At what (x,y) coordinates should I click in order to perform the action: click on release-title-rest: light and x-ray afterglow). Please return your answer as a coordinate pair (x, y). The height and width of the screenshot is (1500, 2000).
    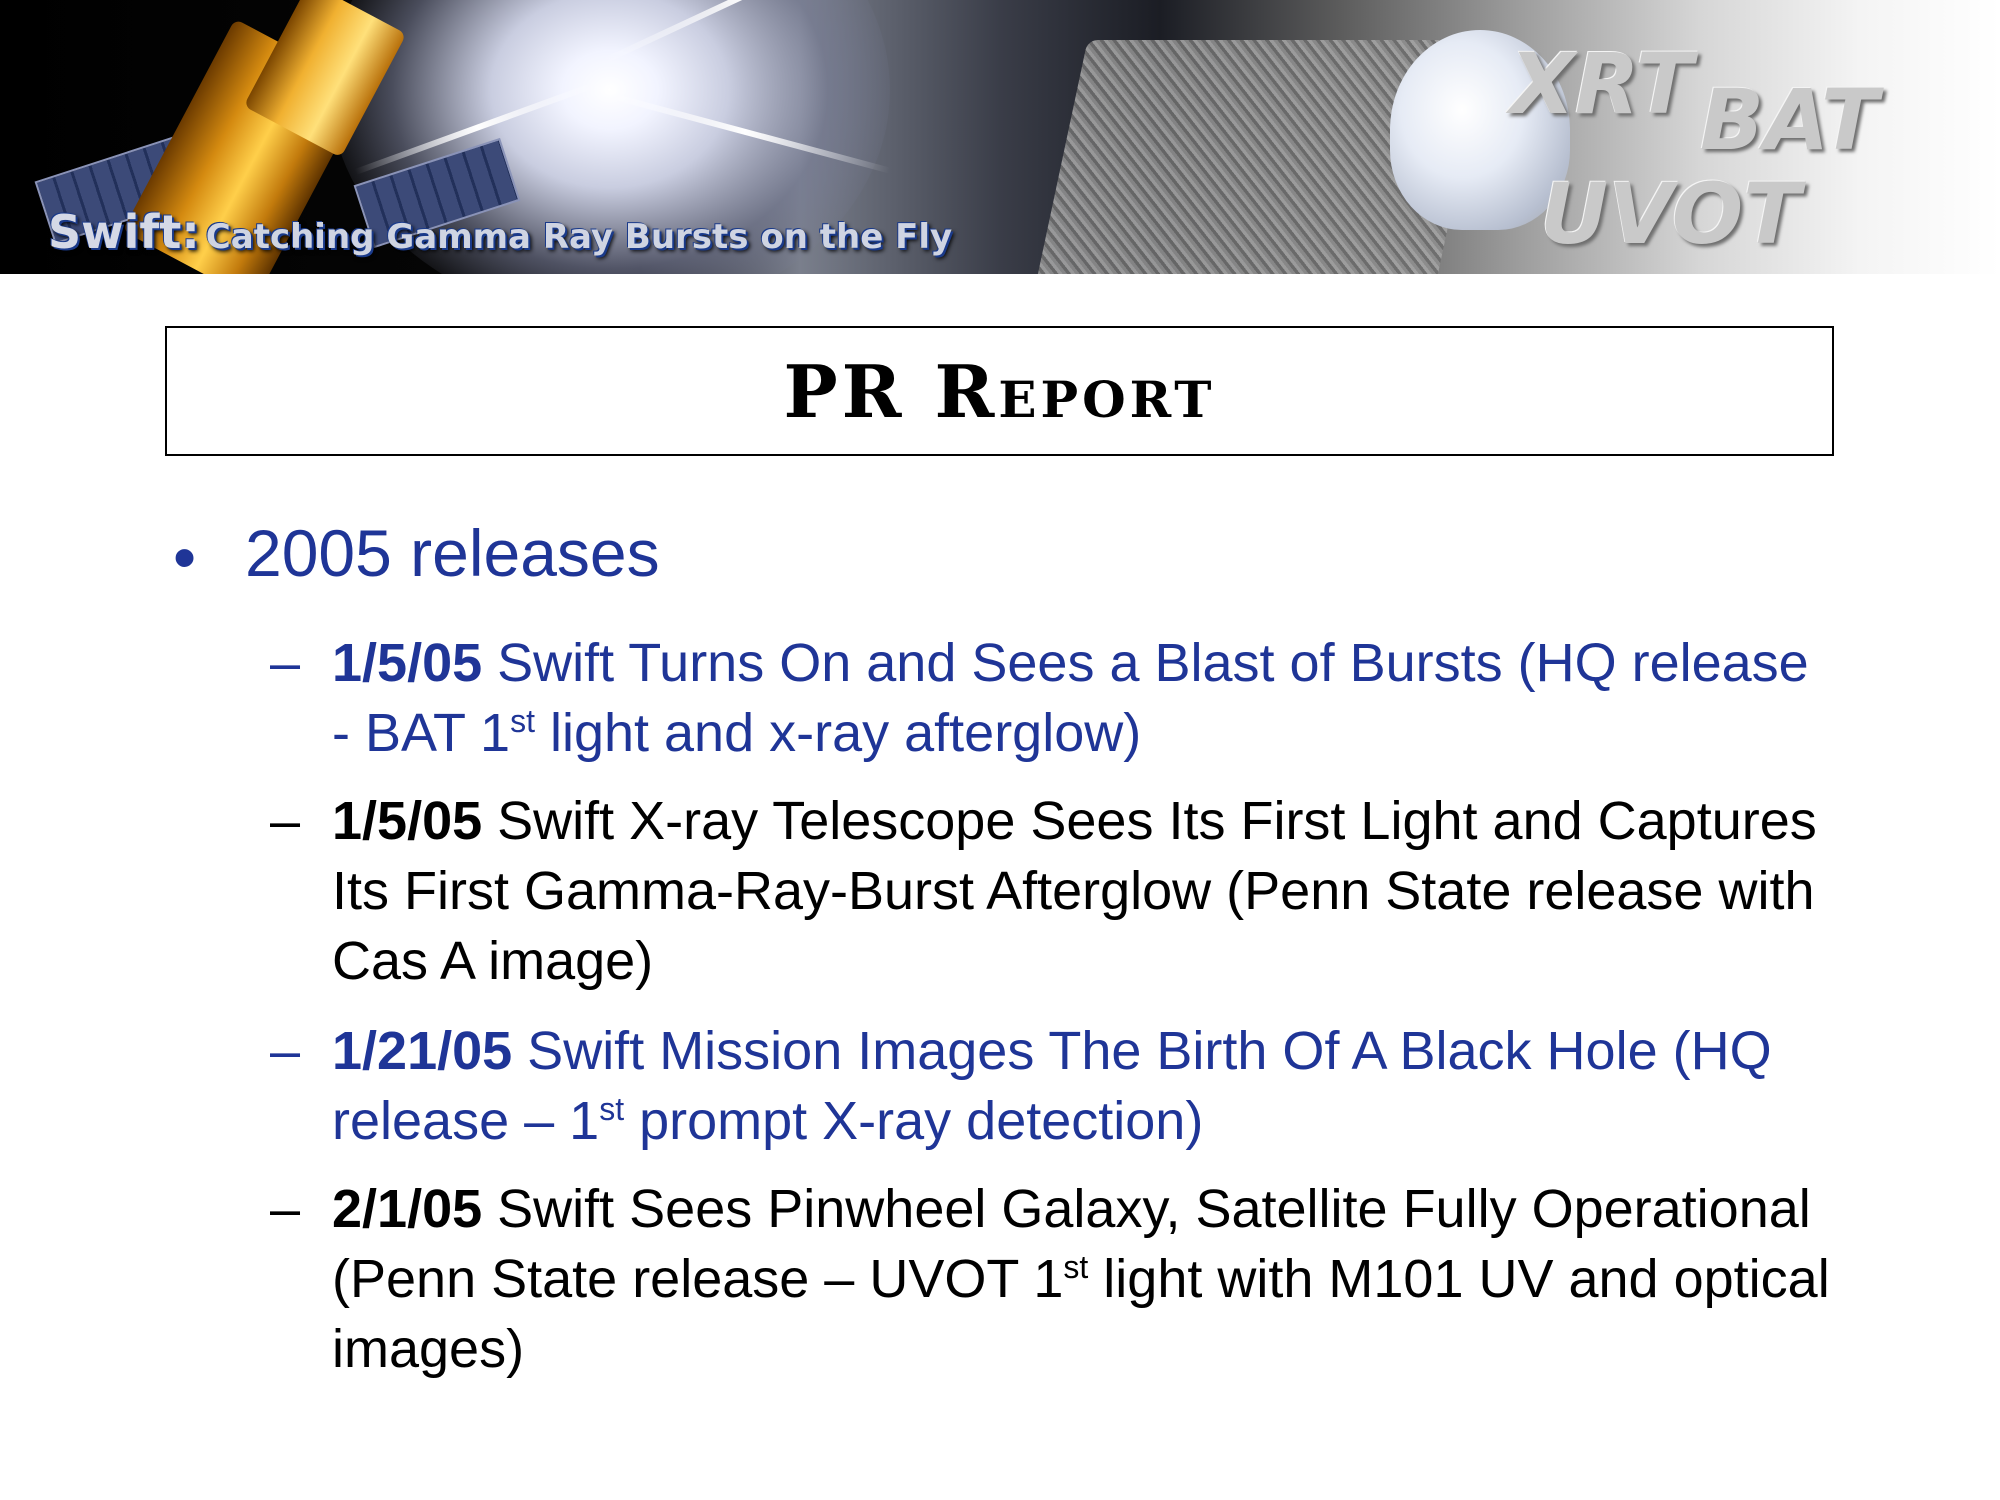
    Looking at the image, I should click on (838, 733).